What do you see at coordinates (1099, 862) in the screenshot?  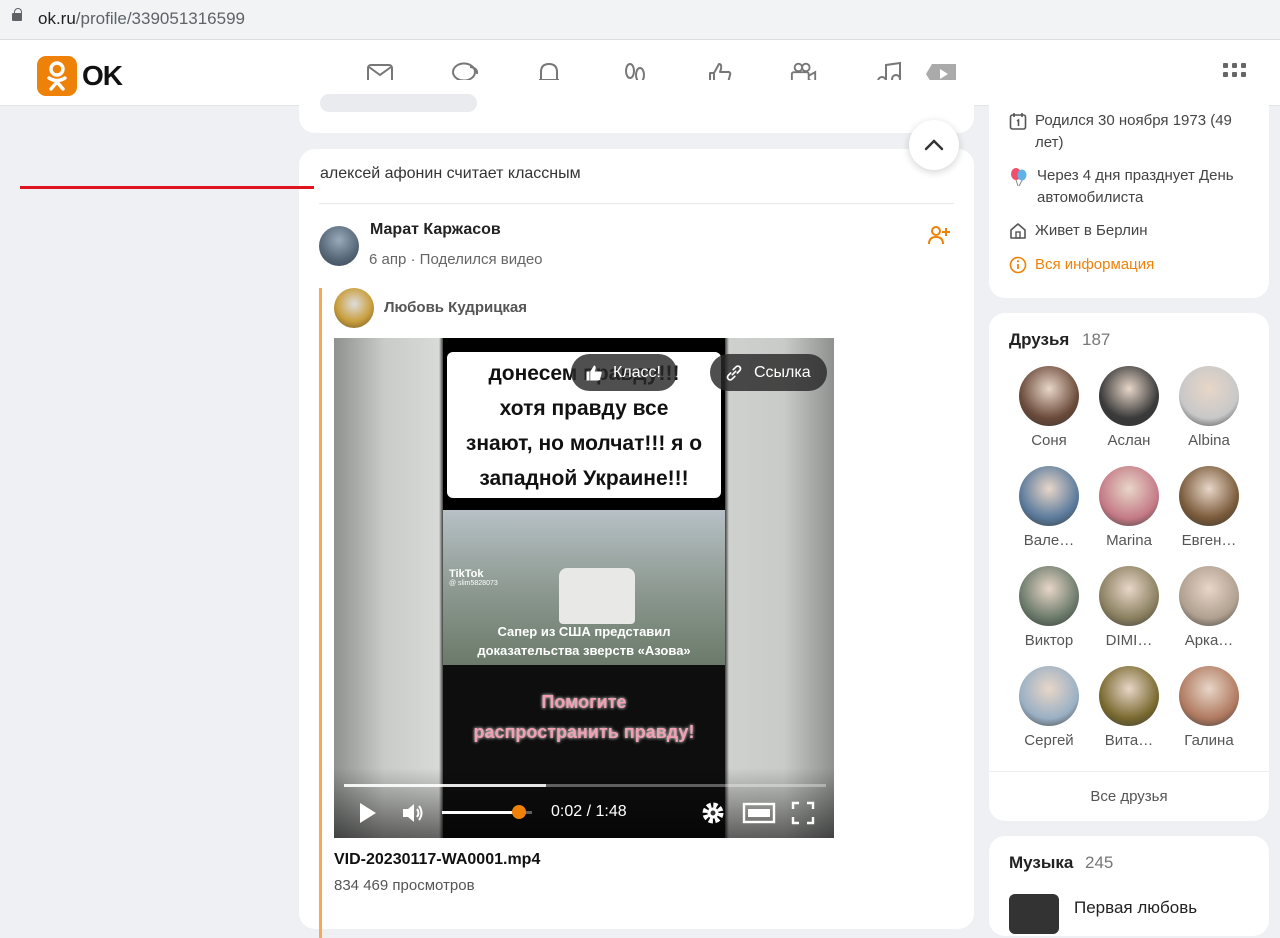 I see `music-count: 245` at bounding box center [1099, 862].